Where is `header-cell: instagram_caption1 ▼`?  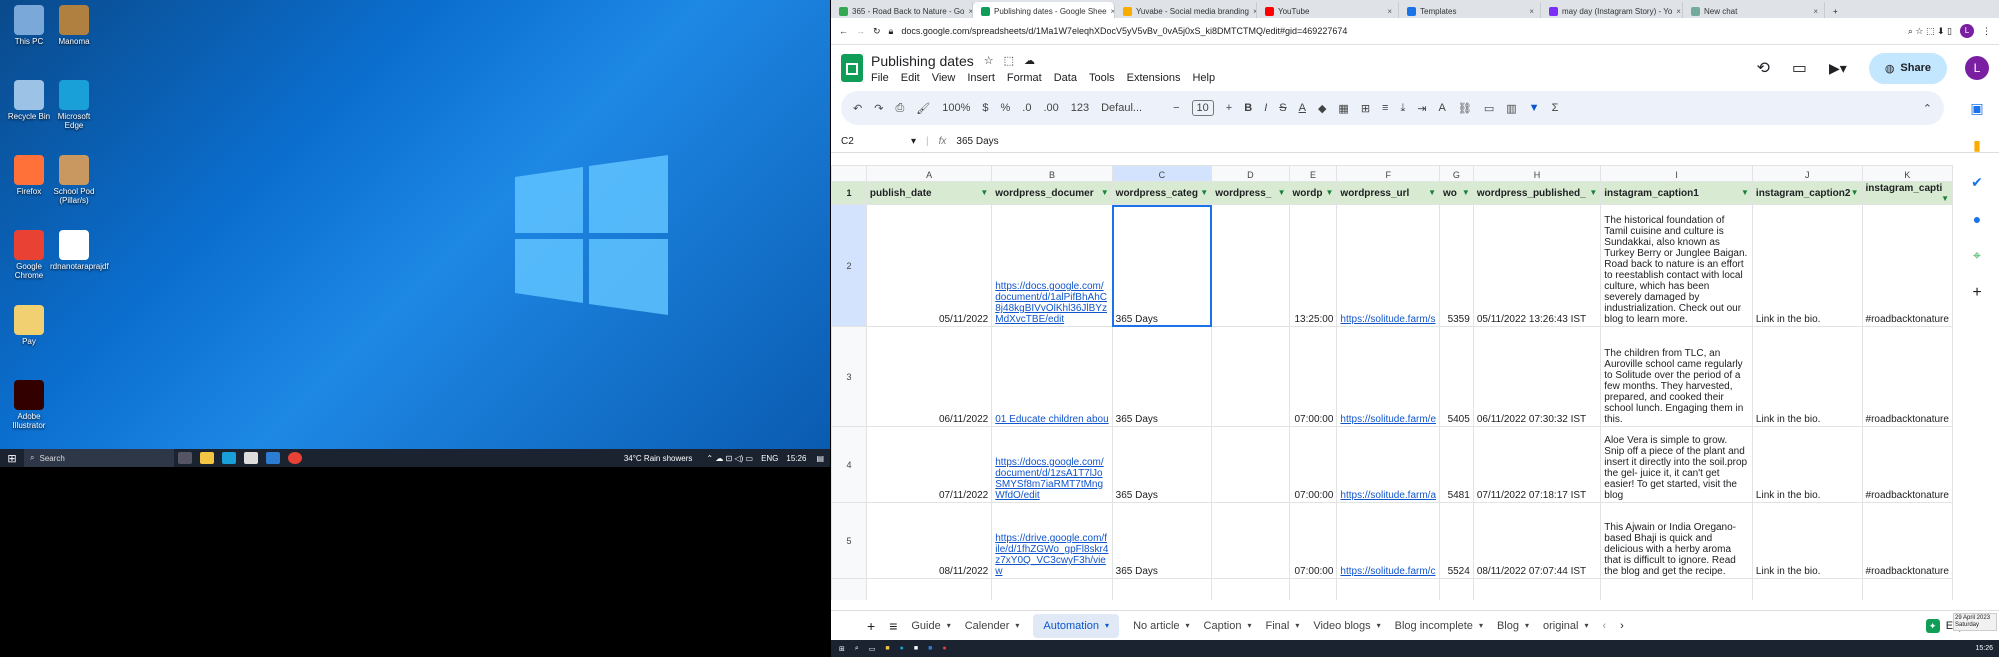
header-cell: instagram_caption1 ▼ is located at coordinates (1676, 193).